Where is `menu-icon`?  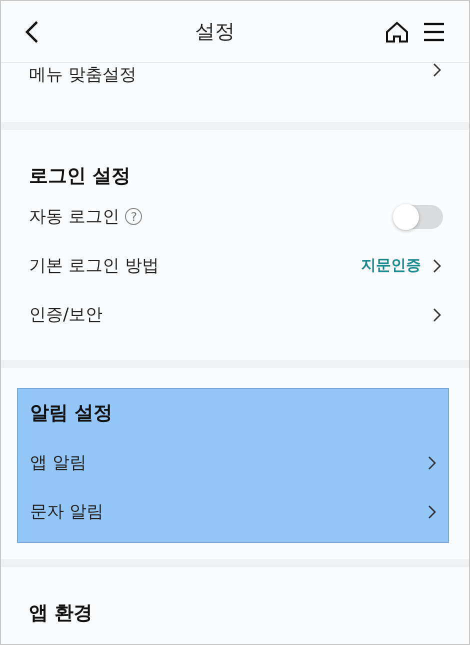 menu-icon is located at coordinates (434, 32).